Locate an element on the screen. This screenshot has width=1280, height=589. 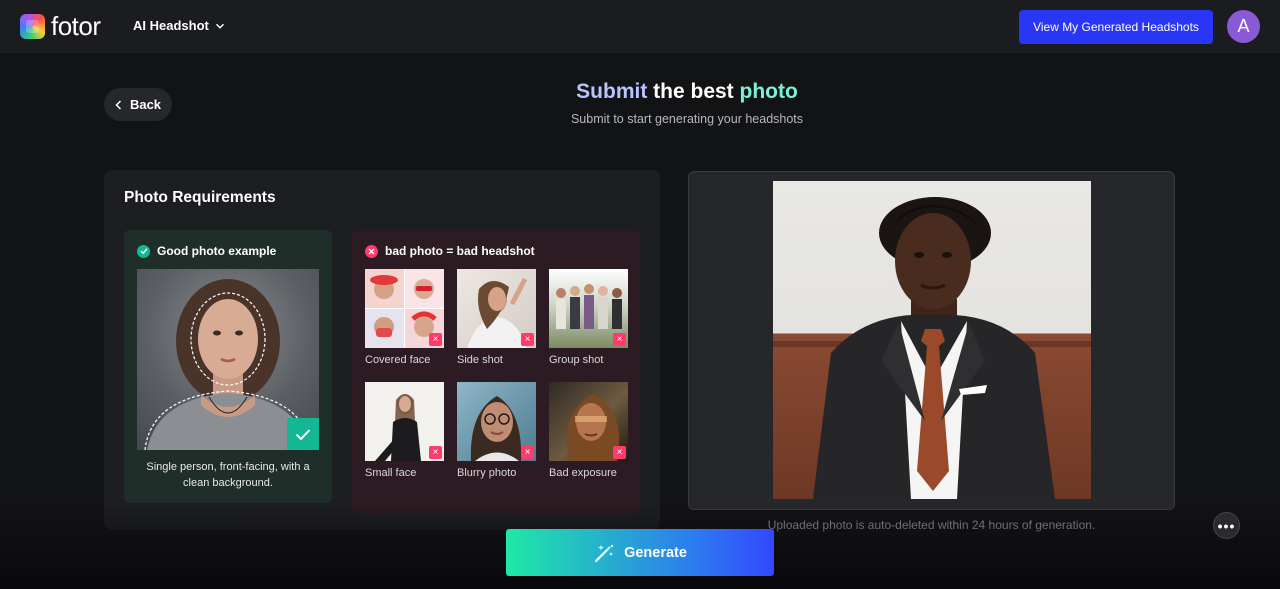
page-title: Submit the best photo is located at coordinates (640, 92).